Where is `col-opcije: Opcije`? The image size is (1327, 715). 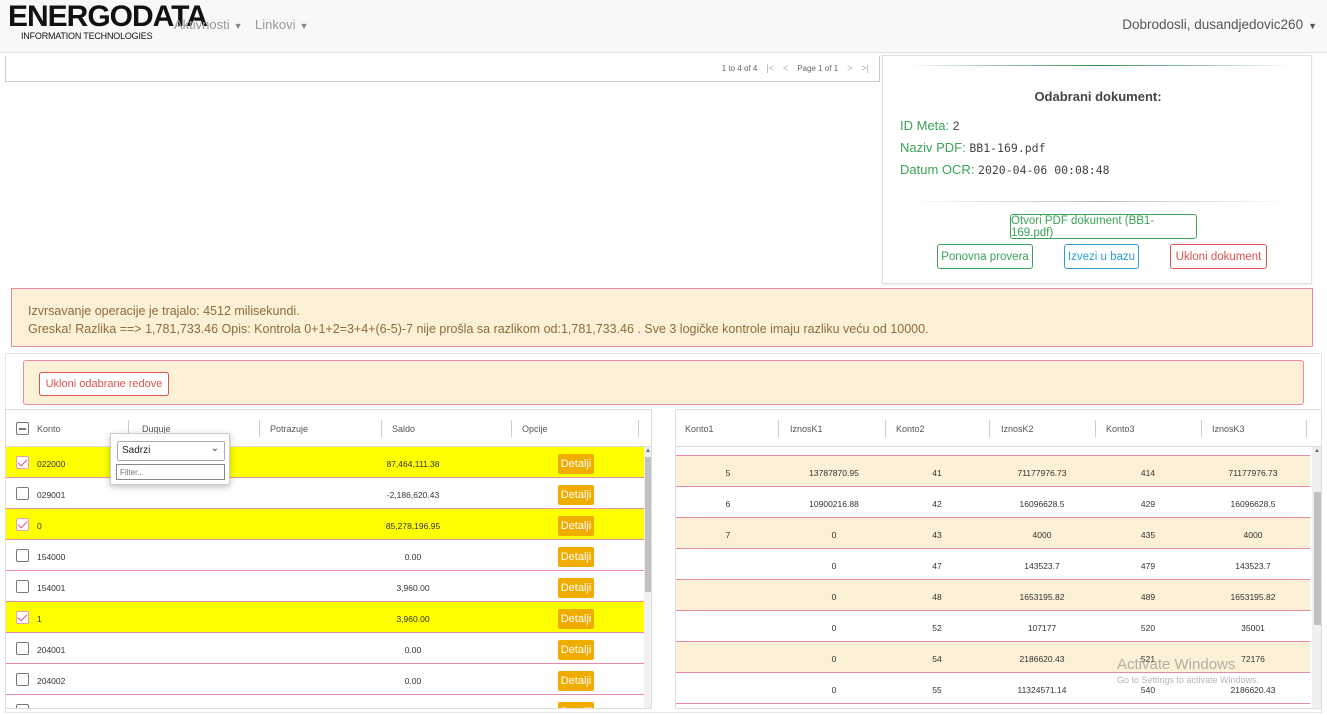
col-opcije: Opcije is located at coordinates (535, 429).